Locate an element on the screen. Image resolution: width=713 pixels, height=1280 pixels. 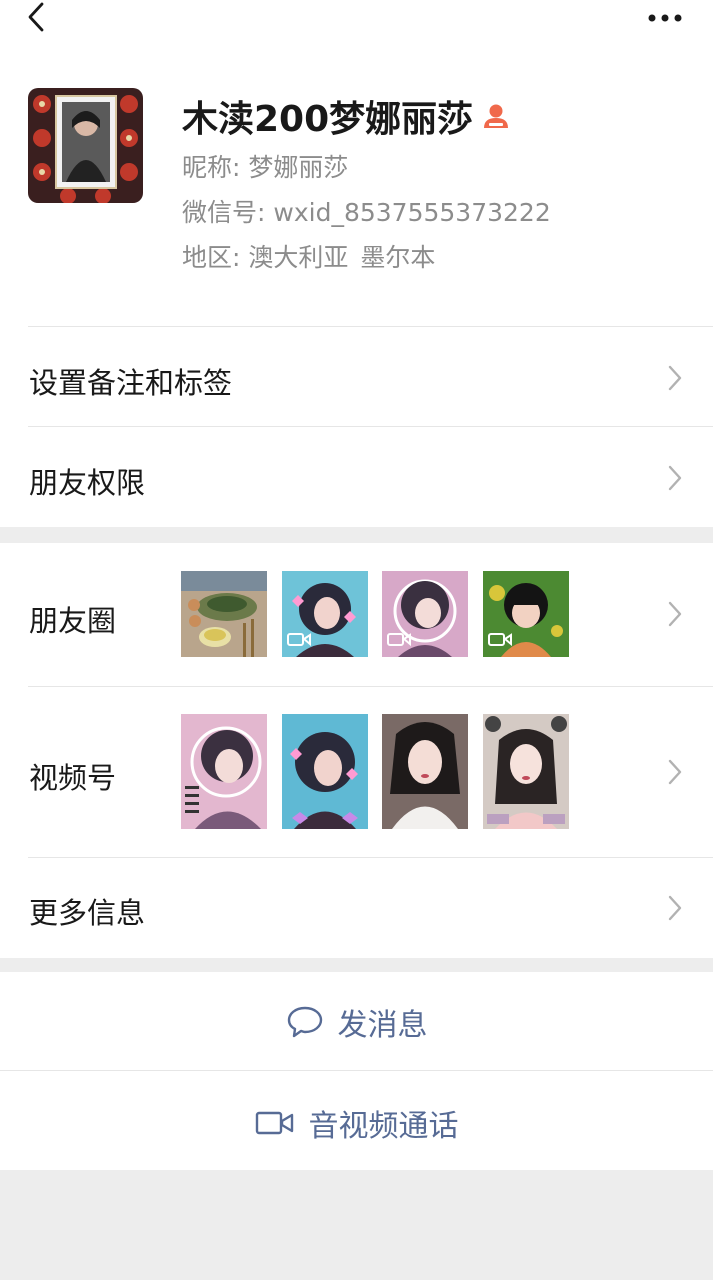
nickname-line: 昵称: 梦娜丽莎 is located at coordinates (265, 166).